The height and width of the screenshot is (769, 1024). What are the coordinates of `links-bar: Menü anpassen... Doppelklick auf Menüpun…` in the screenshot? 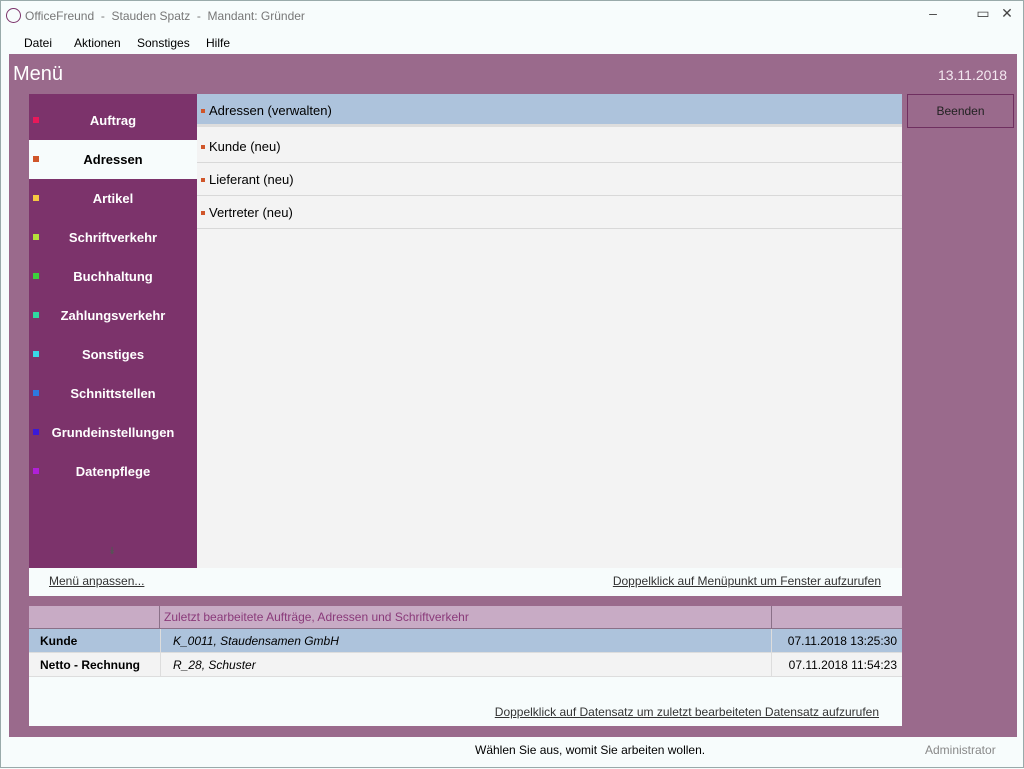 It's located at (465, 582).